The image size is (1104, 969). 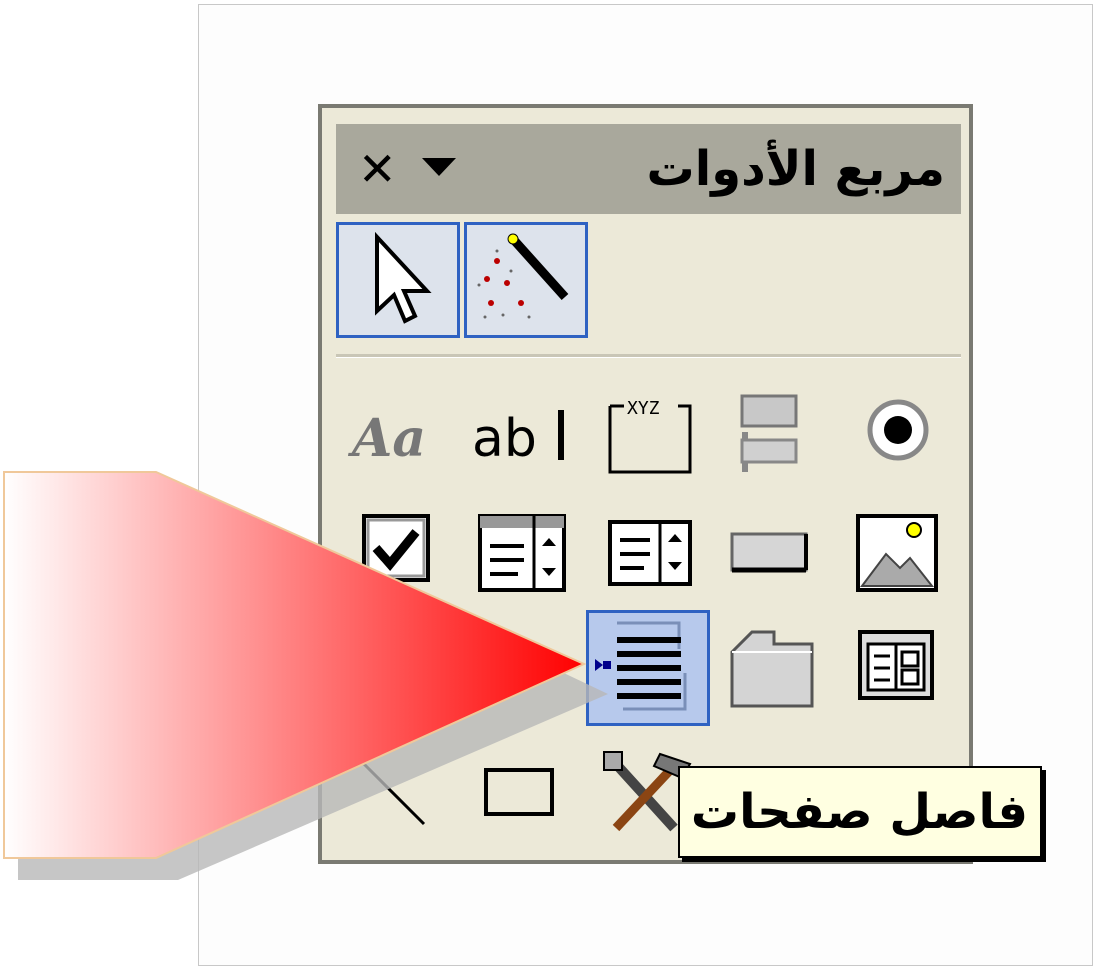 I want to click on unbound-object-frame-tool: XYZ, so click(x=399, y=668).